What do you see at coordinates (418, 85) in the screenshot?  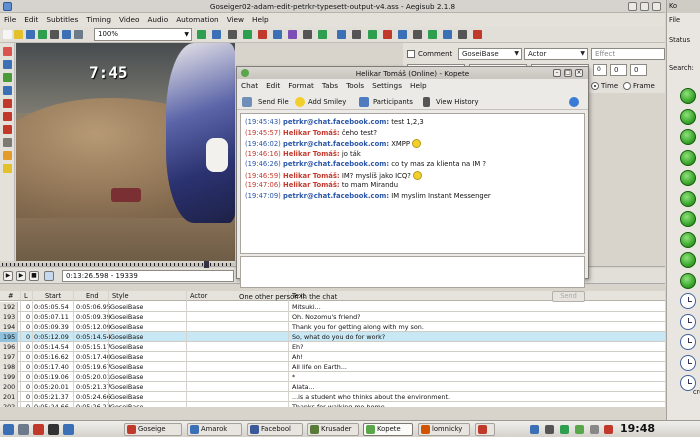 I see `kopete-menu-help: Help` at bounding box center [418, 85].